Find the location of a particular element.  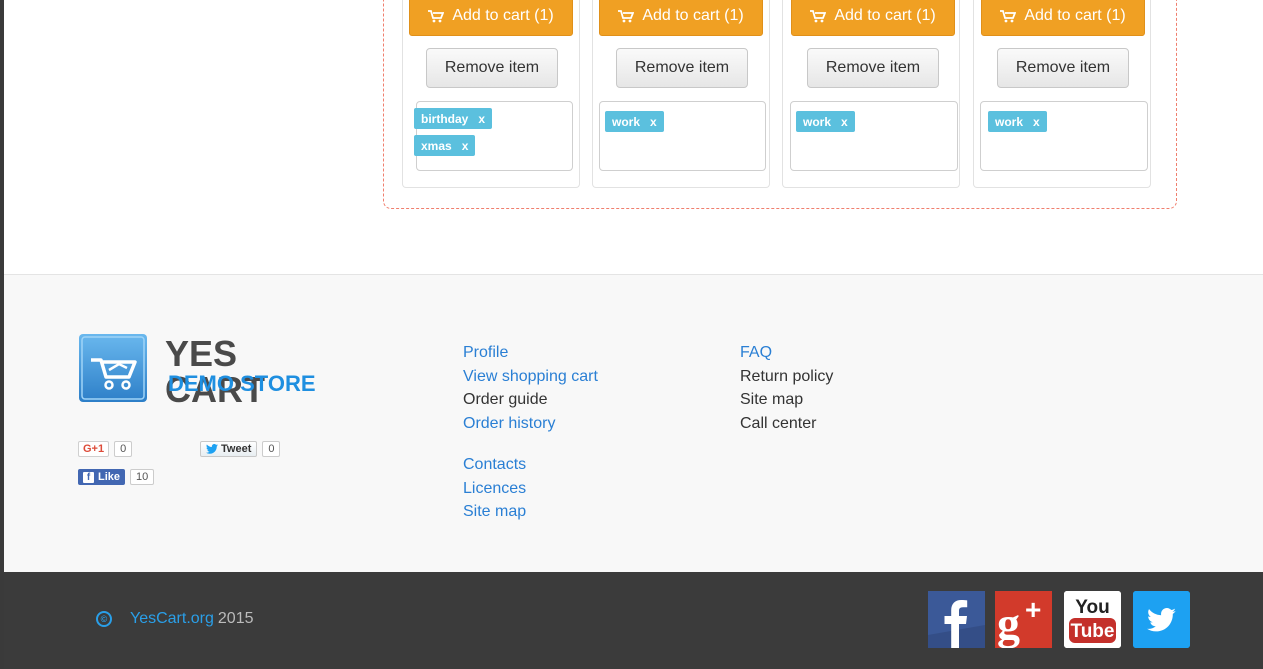

copyright-year: 2015 is located at coordinates (235, 618).